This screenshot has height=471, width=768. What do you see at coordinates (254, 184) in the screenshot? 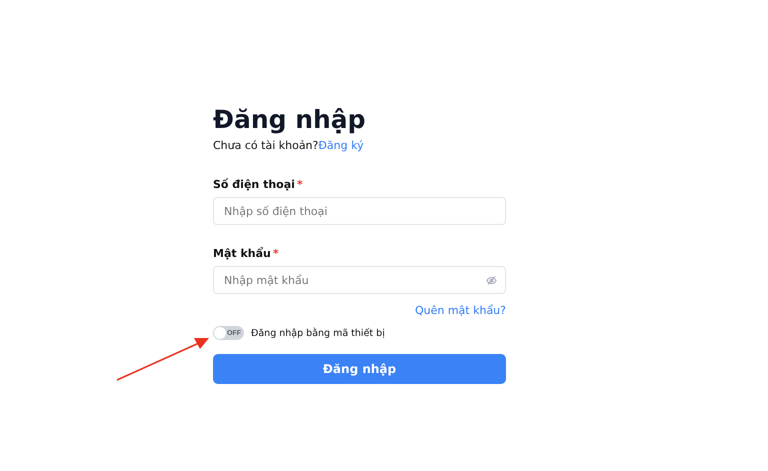
I see `field-label: Số điện thoại` at bounding box center [254, 184].